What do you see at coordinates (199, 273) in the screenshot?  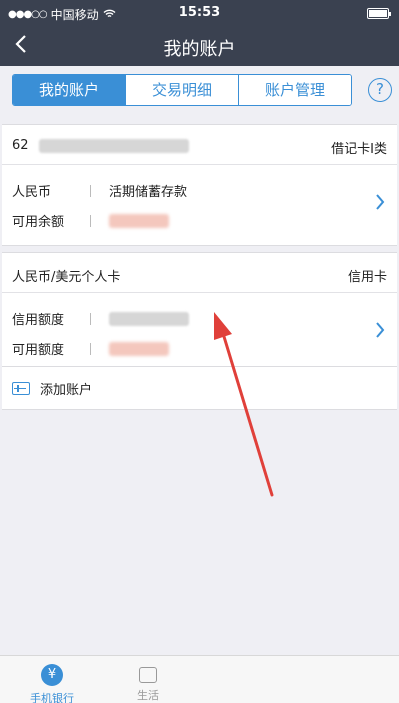 I see `account-header: 人民币/美元个人卡 信用卡` at bounding box center [199, 273].